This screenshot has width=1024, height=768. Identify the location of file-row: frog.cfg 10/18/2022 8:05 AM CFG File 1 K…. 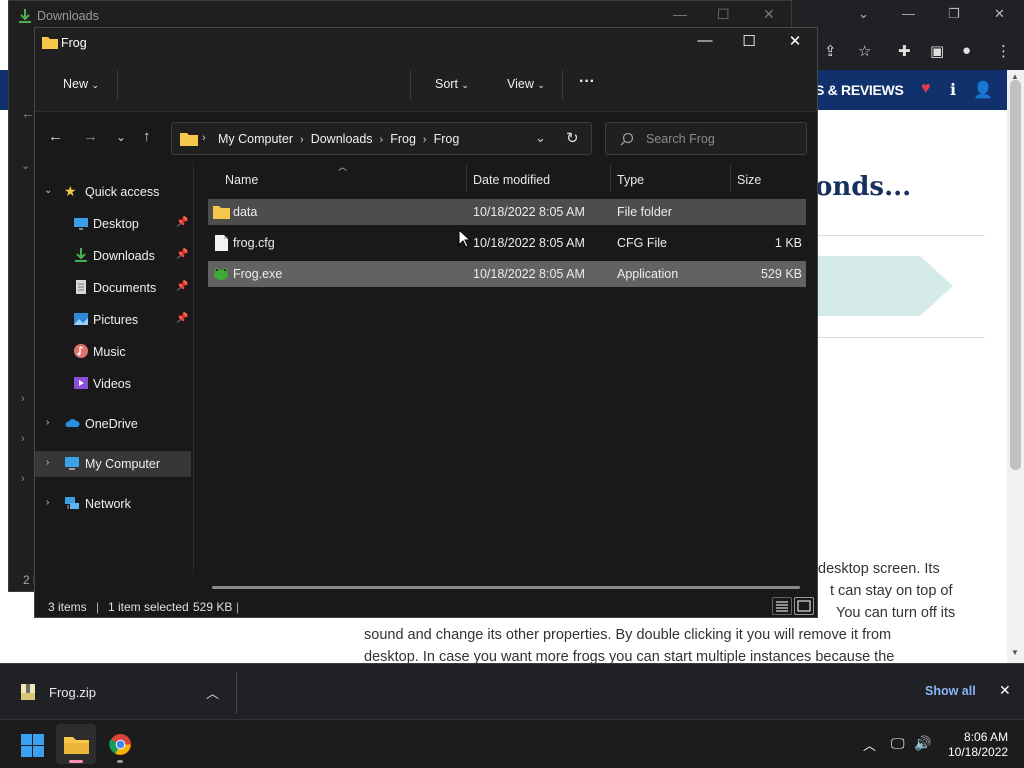
(507, 243).